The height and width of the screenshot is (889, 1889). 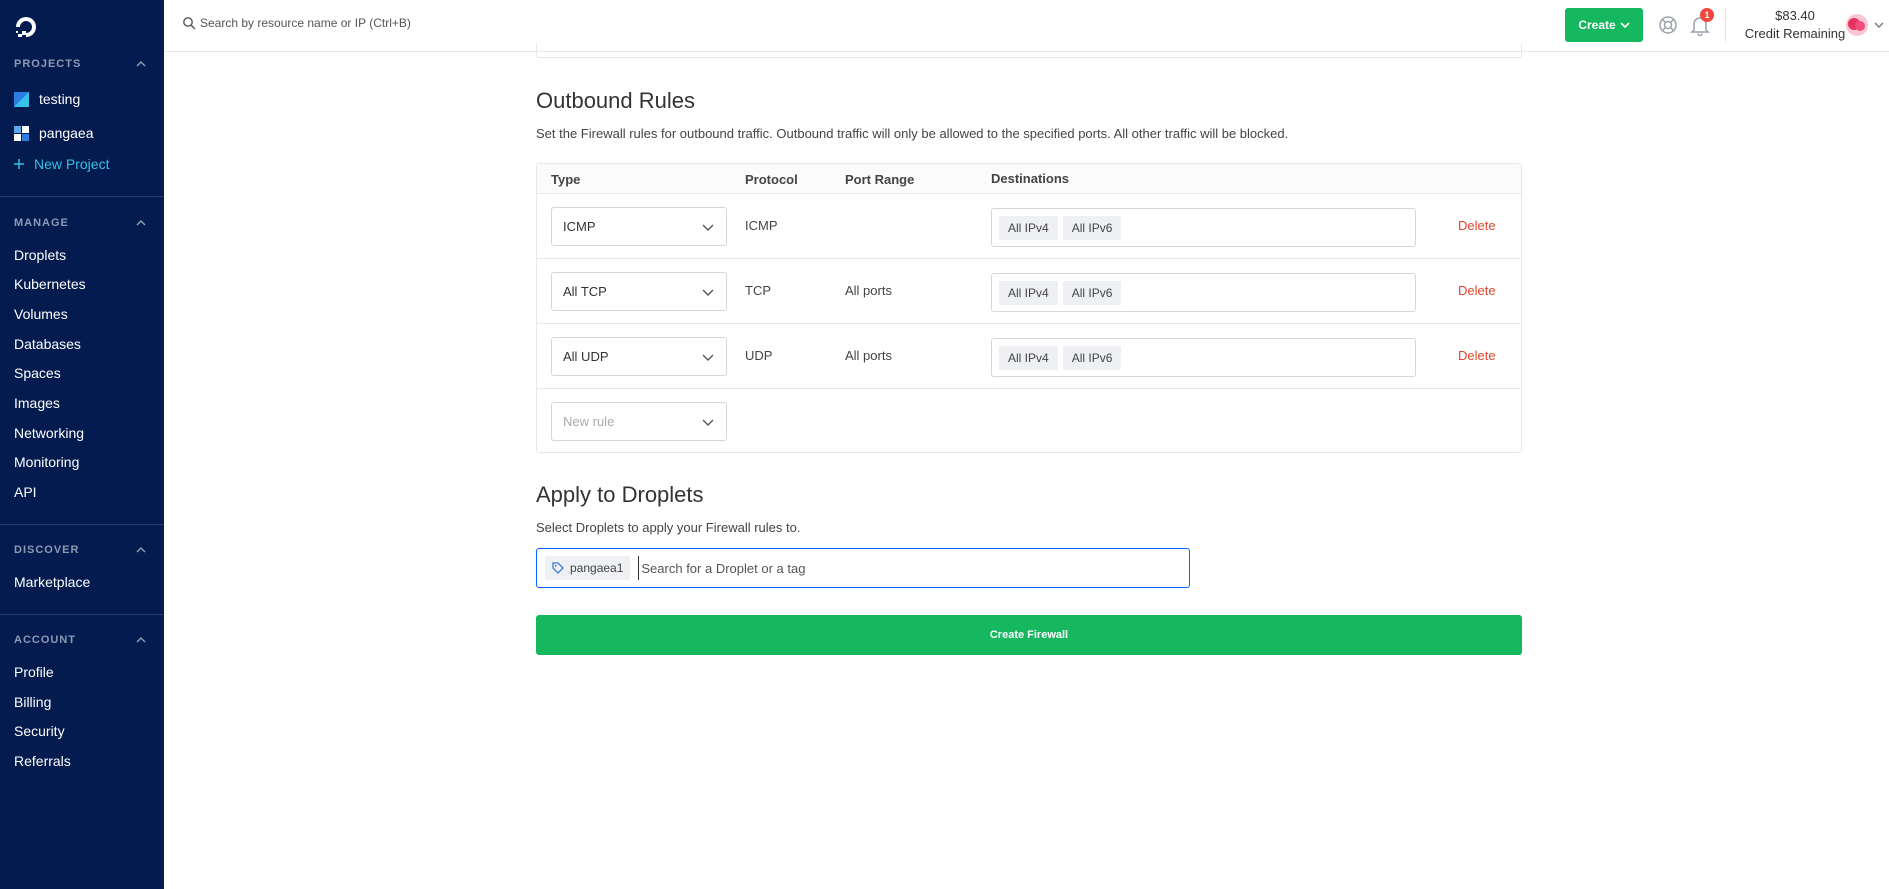 What do you see at coordinates (34, 672) in the screenshot?
I see `sidebar-item-profile: Profile` at bounding box center [34, 672].